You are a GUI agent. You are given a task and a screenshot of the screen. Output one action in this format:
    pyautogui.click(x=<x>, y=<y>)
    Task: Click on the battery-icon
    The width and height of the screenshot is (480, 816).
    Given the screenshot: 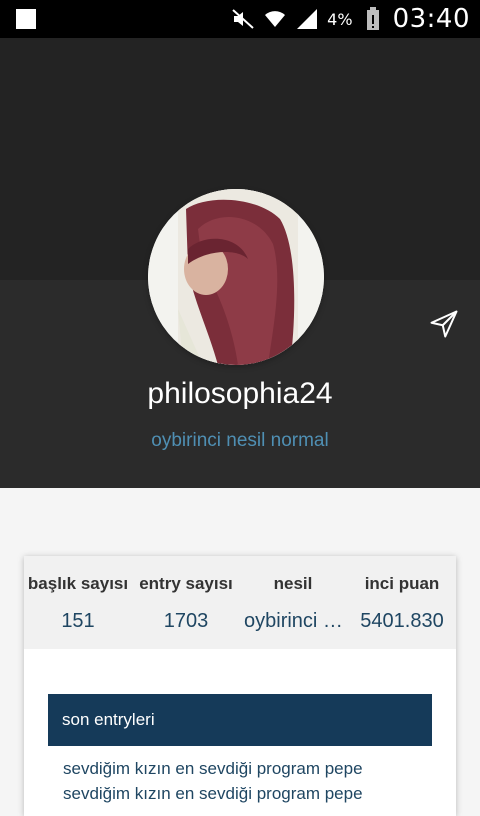 What is the action you would take?
    pyautogui.click(x=373, y=19)
    